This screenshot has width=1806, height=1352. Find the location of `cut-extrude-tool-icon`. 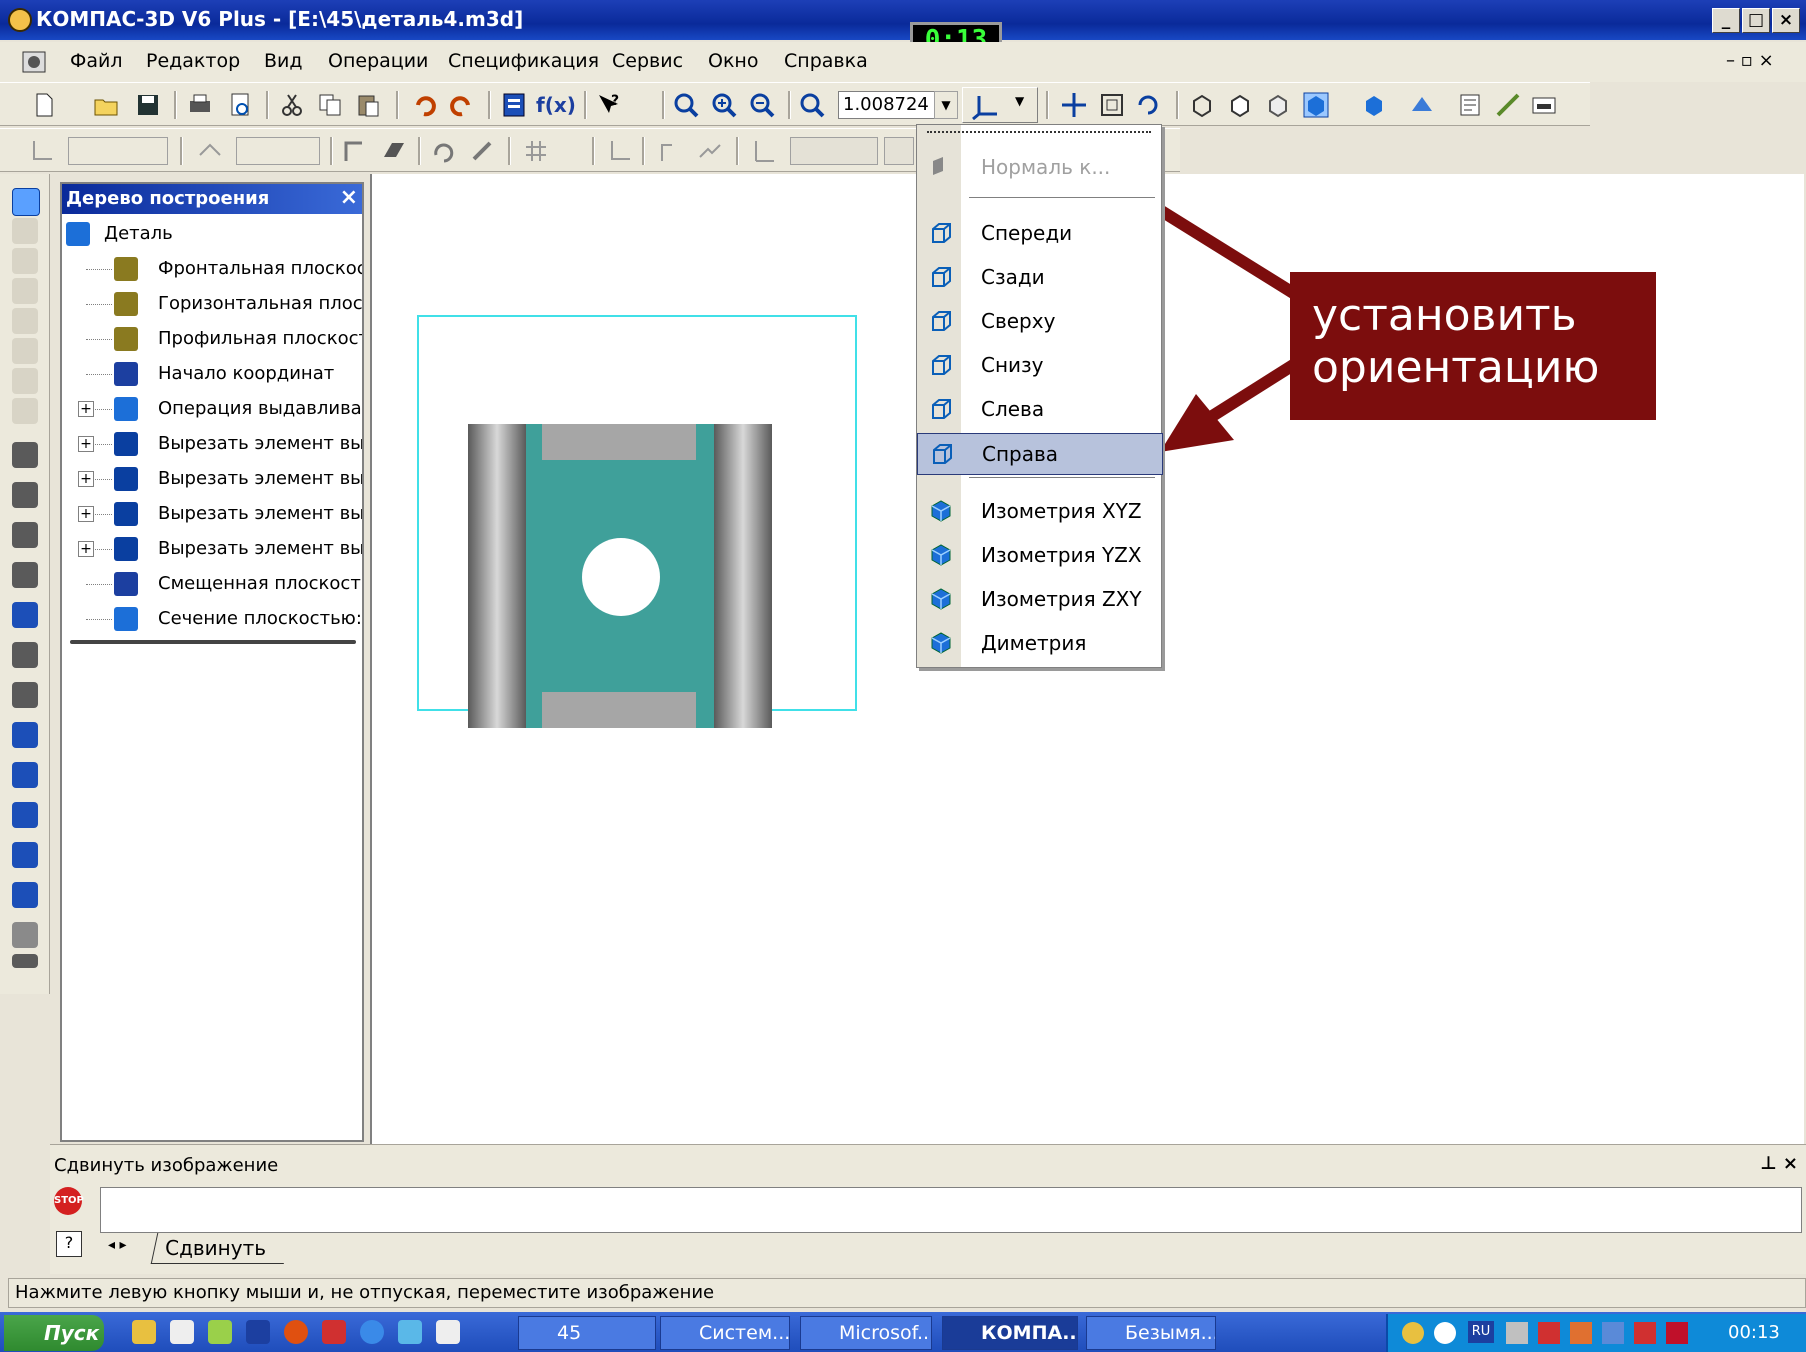

cut-extrude-tool-icon is located at coordinates (25, 615).